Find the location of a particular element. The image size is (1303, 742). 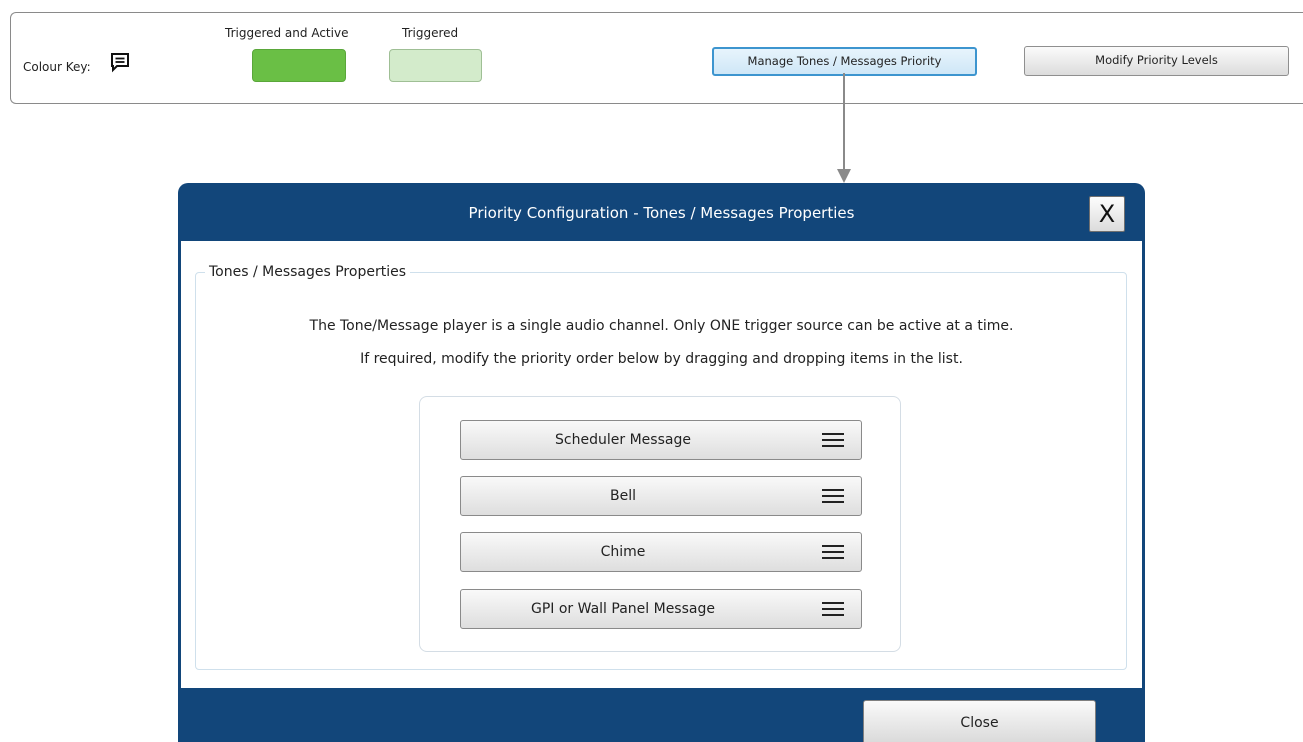

priority-item-gpi-wall-panel-message: GPI or Wall Panel Message is located at coordinates (661, 609).